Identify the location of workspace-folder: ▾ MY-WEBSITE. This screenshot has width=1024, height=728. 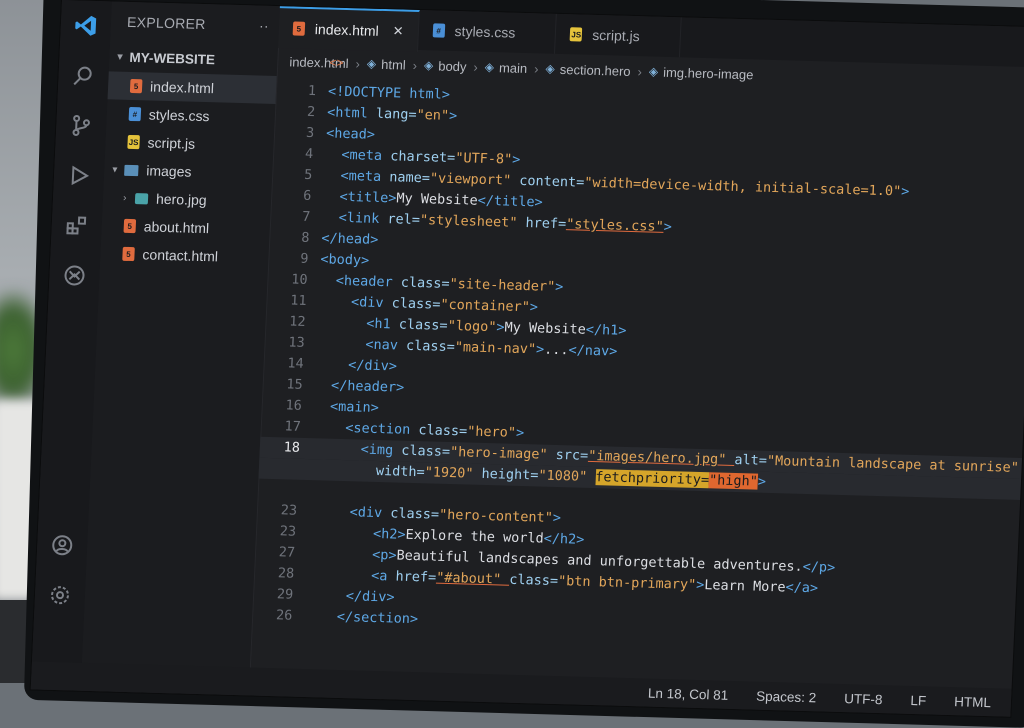
(193, 58).